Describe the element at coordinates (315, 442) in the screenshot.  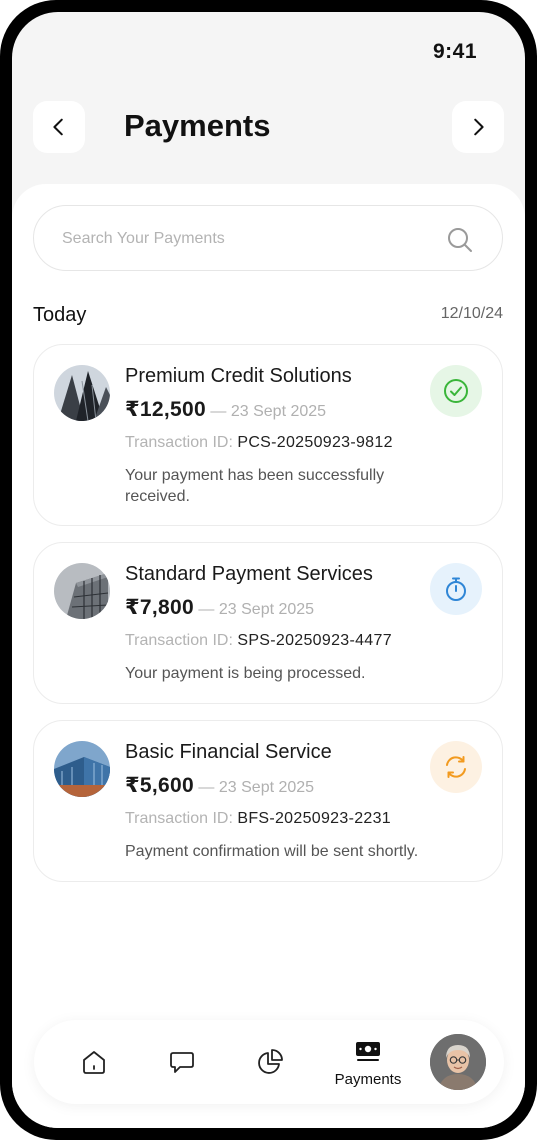
I see `transaction-id: PCS-20250923-9812` at that location.